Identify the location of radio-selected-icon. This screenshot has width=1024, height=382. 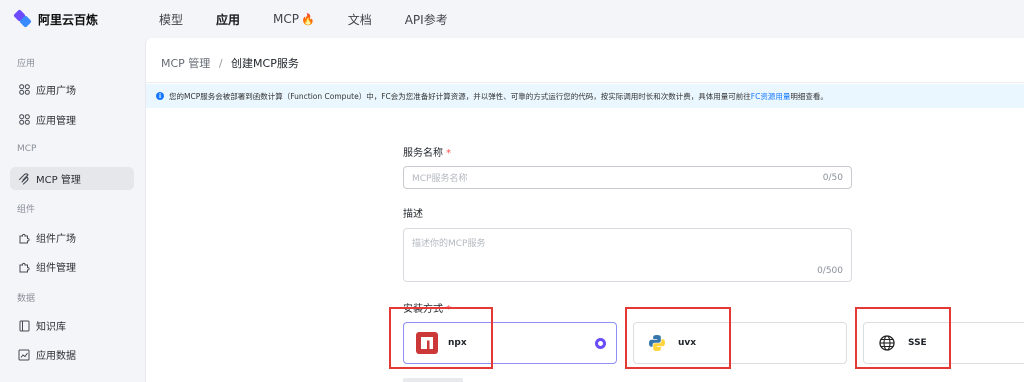
(600, 343).